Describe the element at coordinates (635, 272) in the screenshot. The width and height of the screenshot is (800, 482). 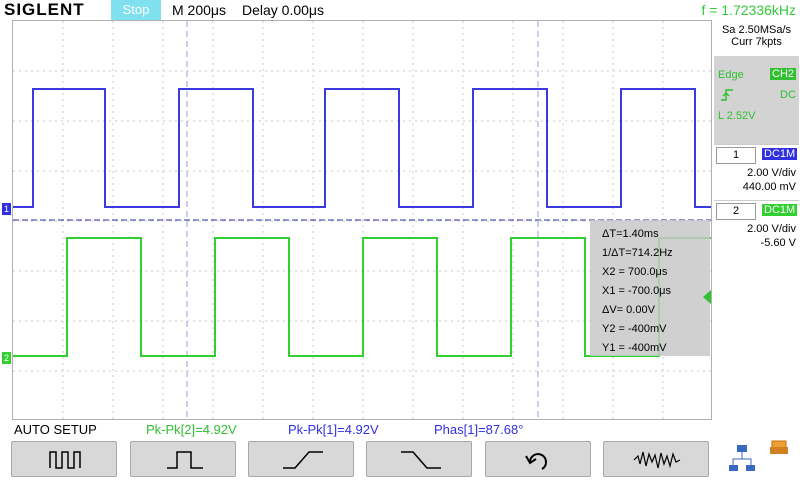
I see `cursor-x2-value: X2 = 700.0μs` at that location.